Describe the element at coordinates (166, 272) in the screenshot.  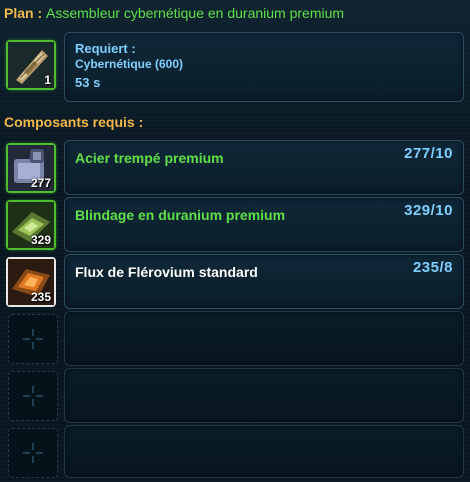
I see `component-3-name: Flux de Flérovium standard` at that location.